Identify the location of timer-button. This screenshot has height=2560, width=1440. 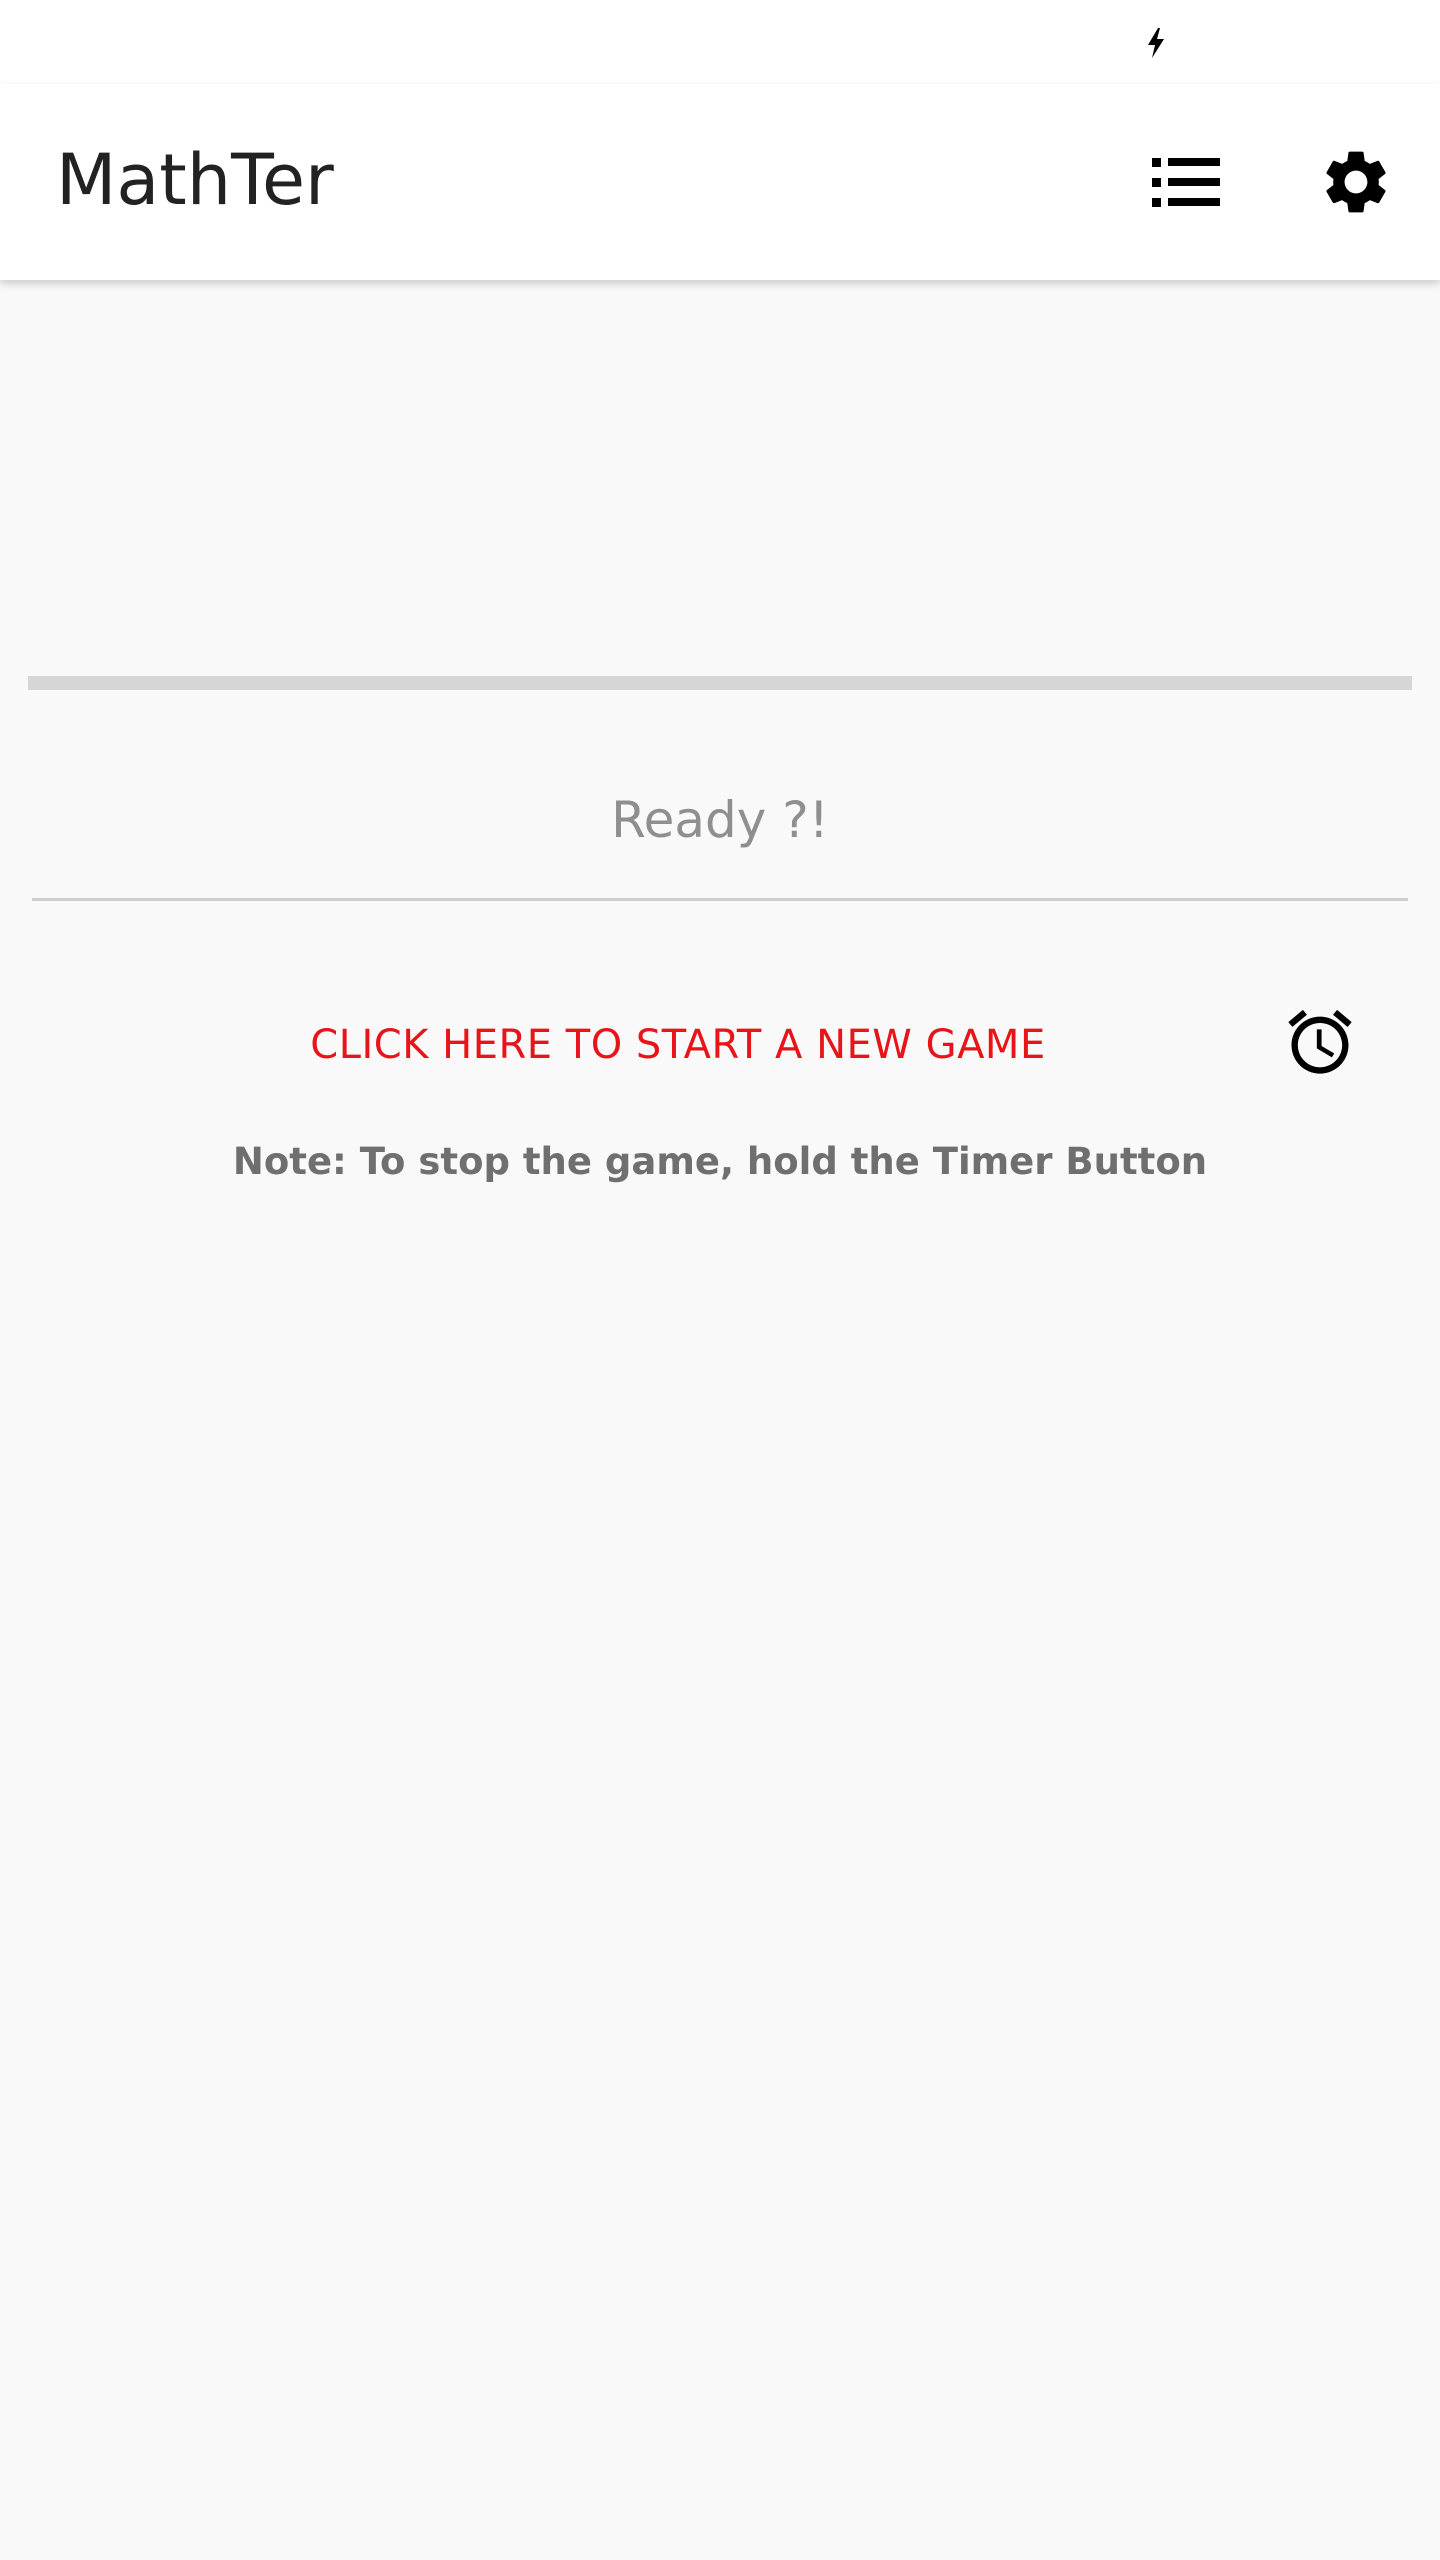
(1320, 1042).